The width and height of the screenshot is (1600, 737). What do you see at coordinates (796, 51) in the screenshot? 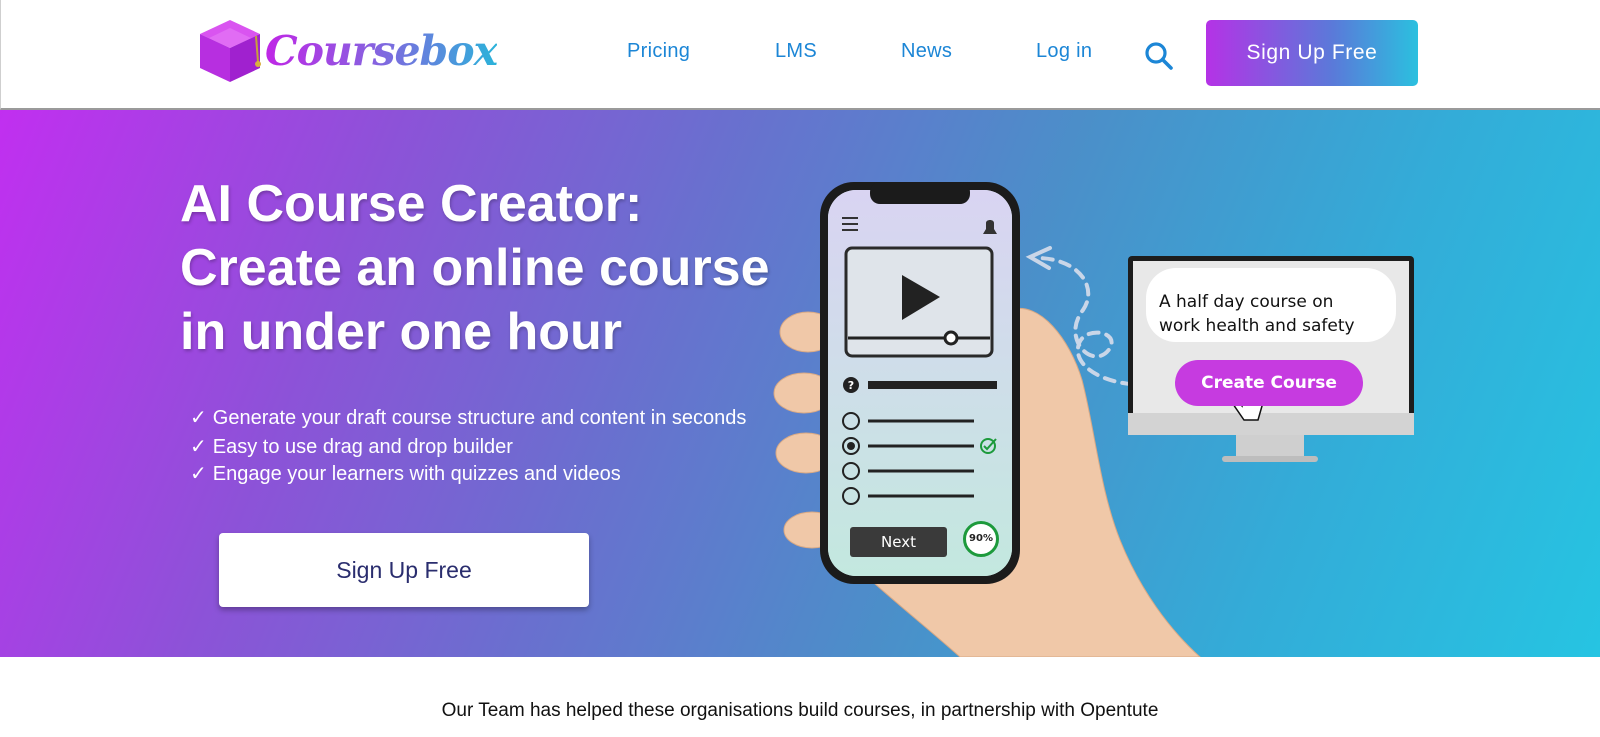
I see `nav-lms: LMS` at bounding box center [796, 51].